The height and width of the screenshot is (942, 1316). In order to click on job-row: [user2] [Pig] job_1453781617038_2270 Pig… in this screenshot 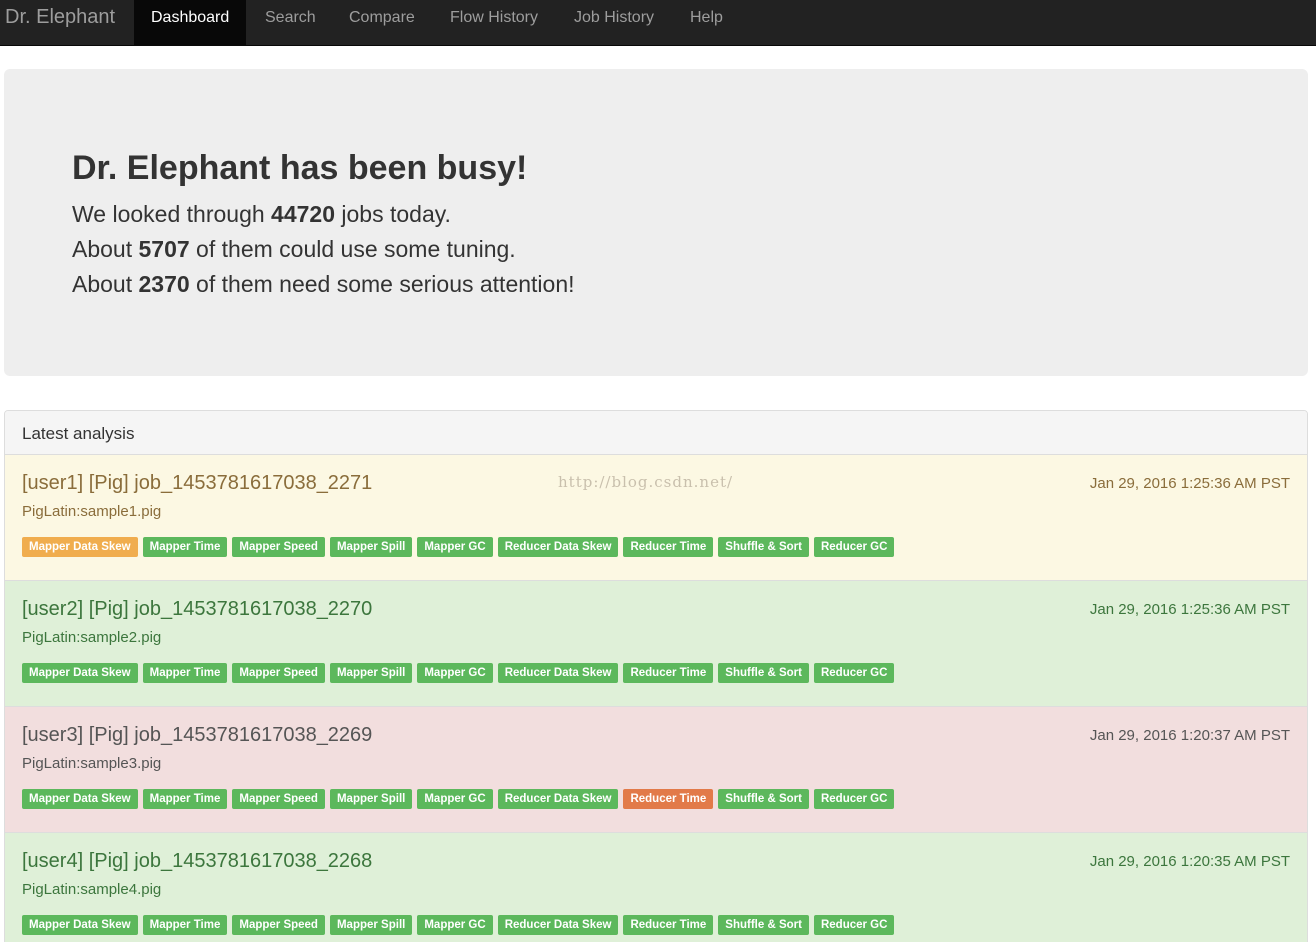, I will do `click(656, 644)`.